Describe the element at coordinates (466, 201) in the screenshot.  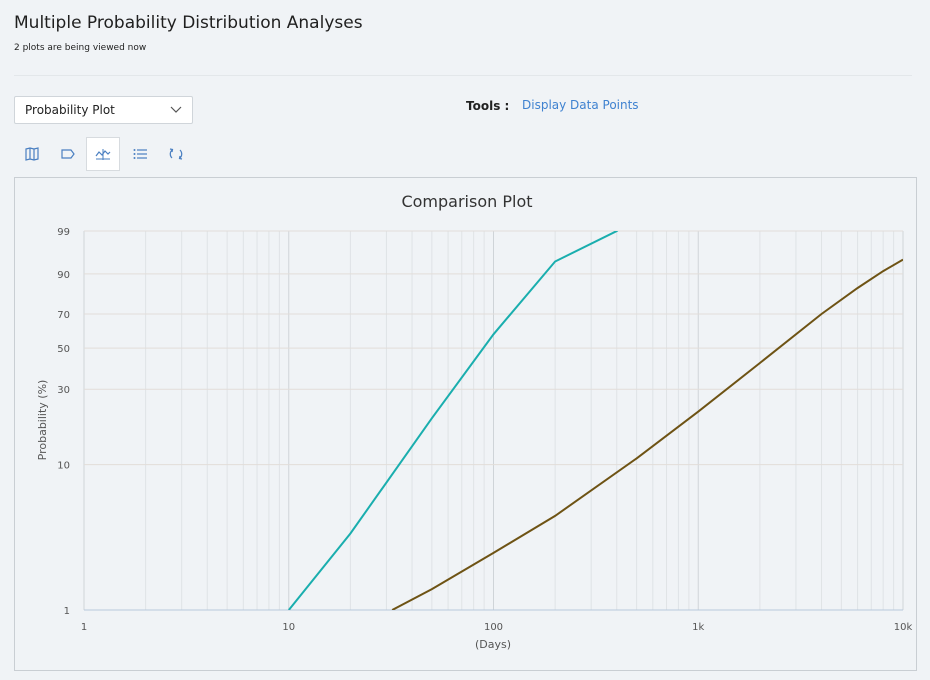
I see `chart-title: Comparison Plot` at that location.